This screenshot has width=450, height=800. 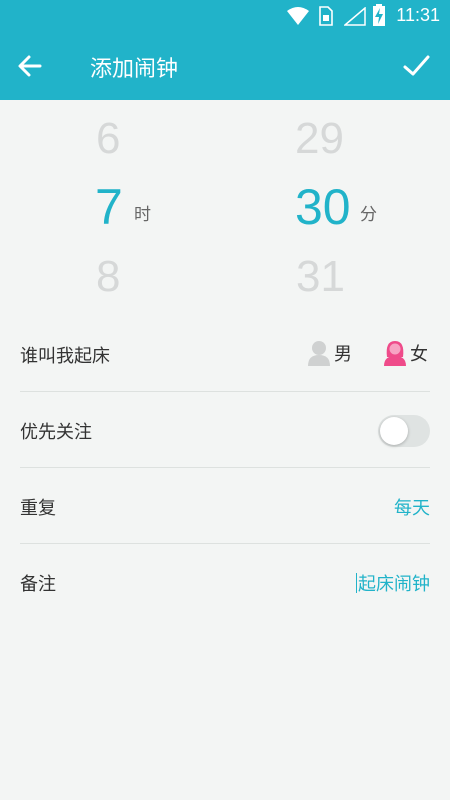 I want to click on hour-prev: 6, so click(x=108, y=139).